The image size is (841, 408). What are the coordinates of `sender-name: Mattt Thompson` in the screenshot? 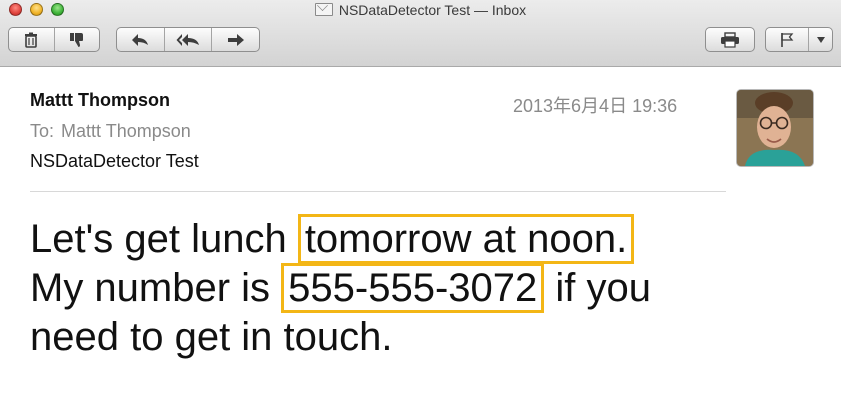 It's located at (100, 100).